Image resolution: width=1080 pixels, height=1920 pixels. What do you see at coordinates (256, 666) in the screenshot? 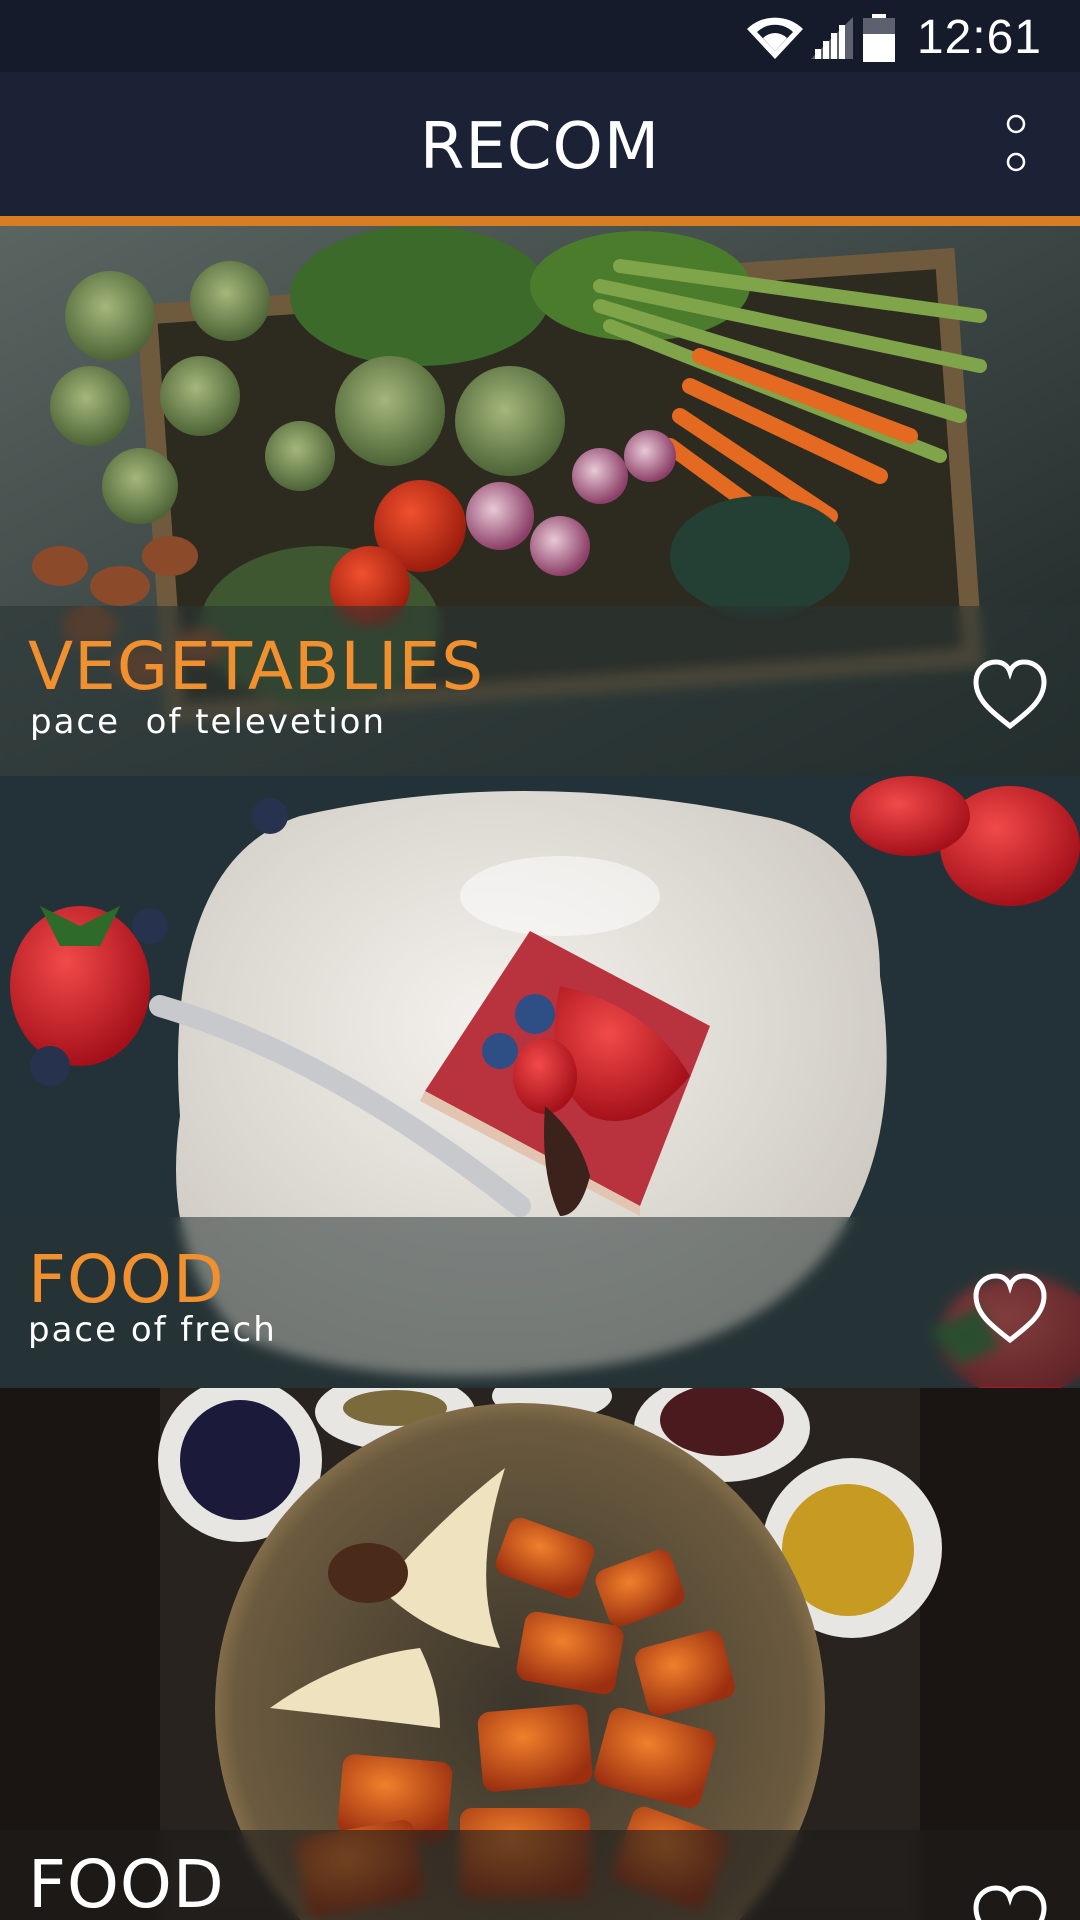
I see `card-title: VEGETABLIES` at bounding box center [256, 666].